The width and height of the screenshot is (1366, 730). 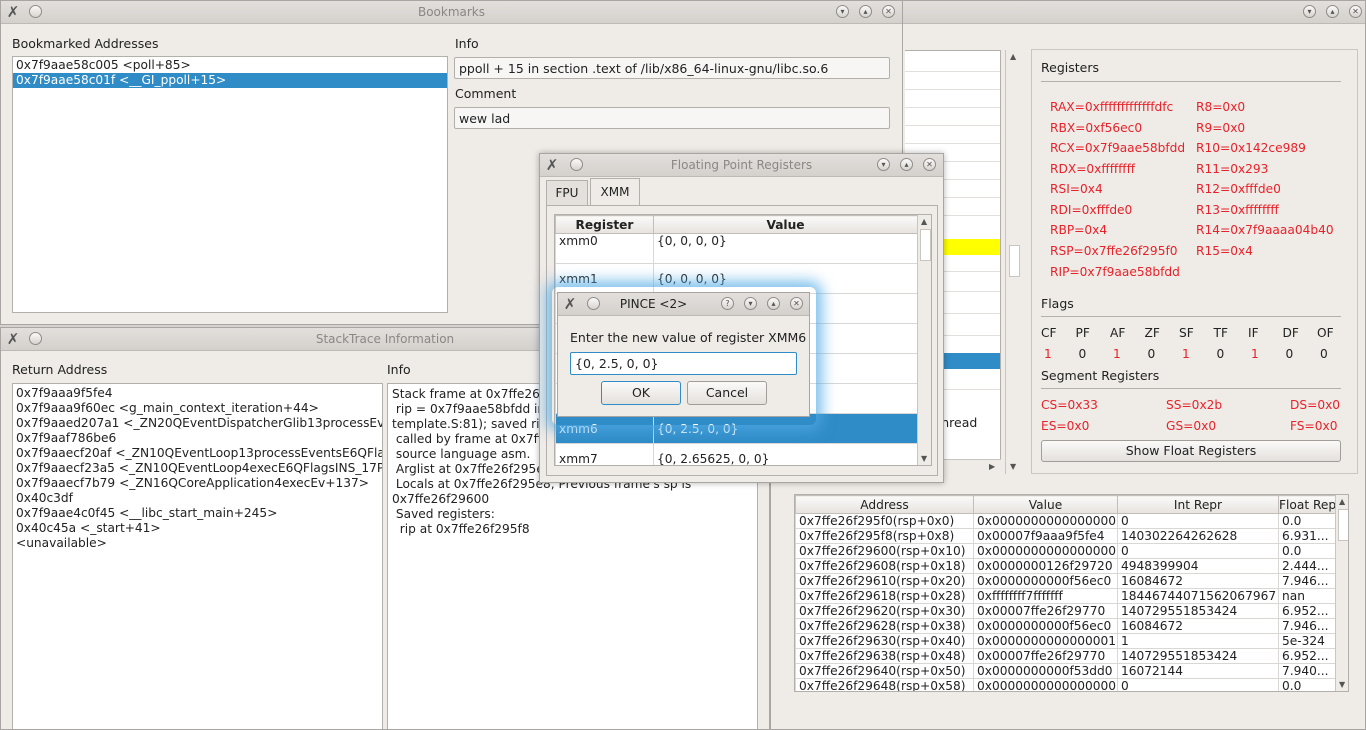 I want to click on info-line: 0x7ffe26f29600, so click(x=441, y=499).